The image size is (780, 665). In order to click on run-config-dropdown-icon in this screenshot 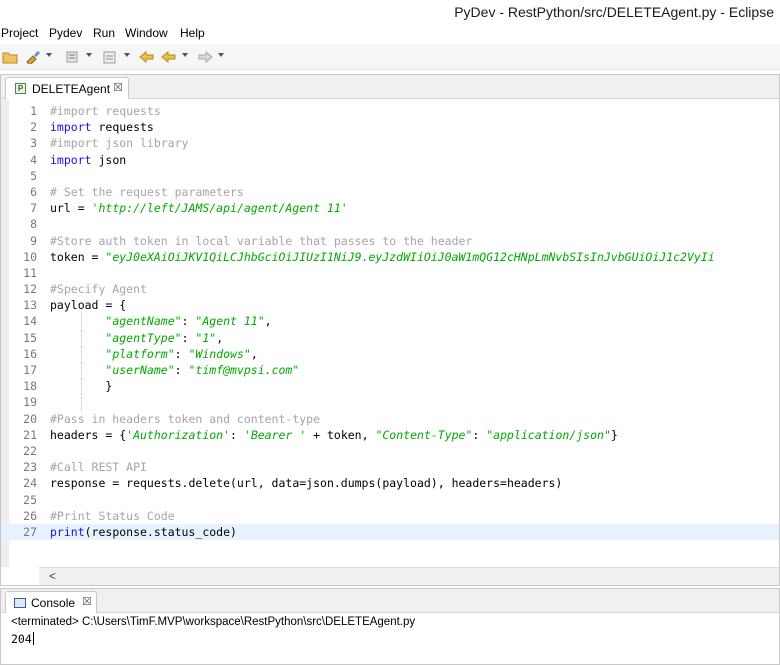, I will do `click(127, 55)`.